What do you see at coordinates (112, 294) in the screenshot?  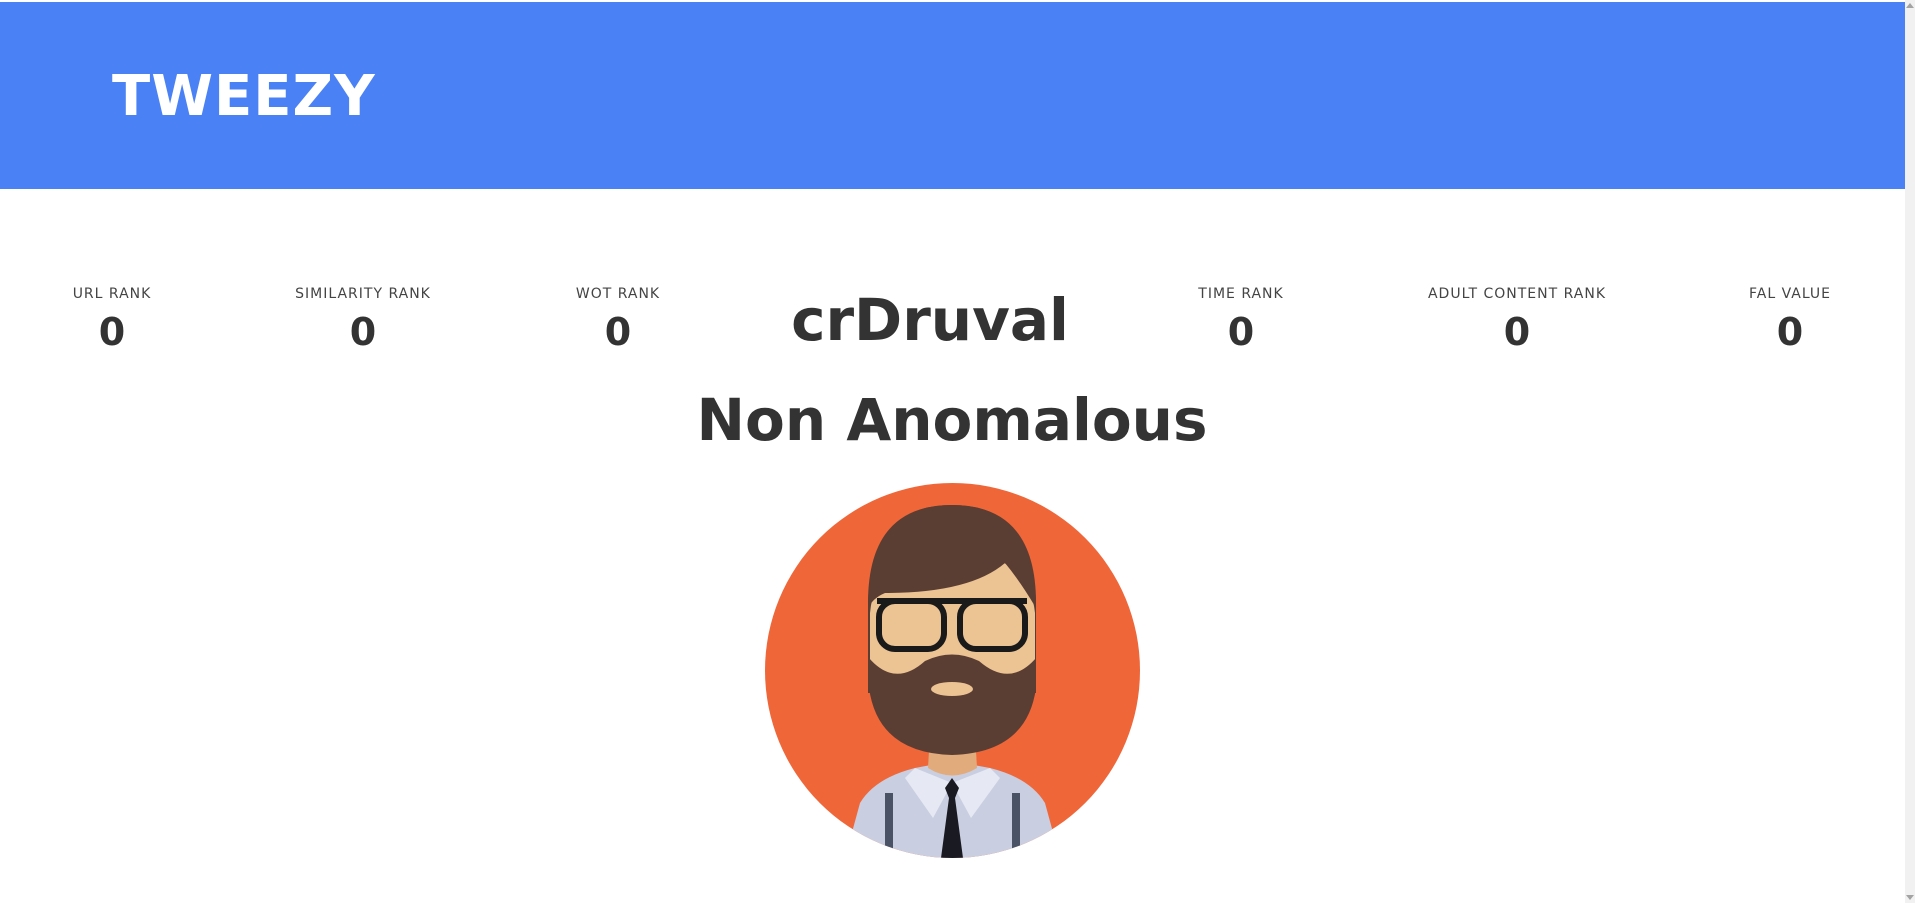 I see `stat-label: URL RANK` at bounding box center [112, 294].